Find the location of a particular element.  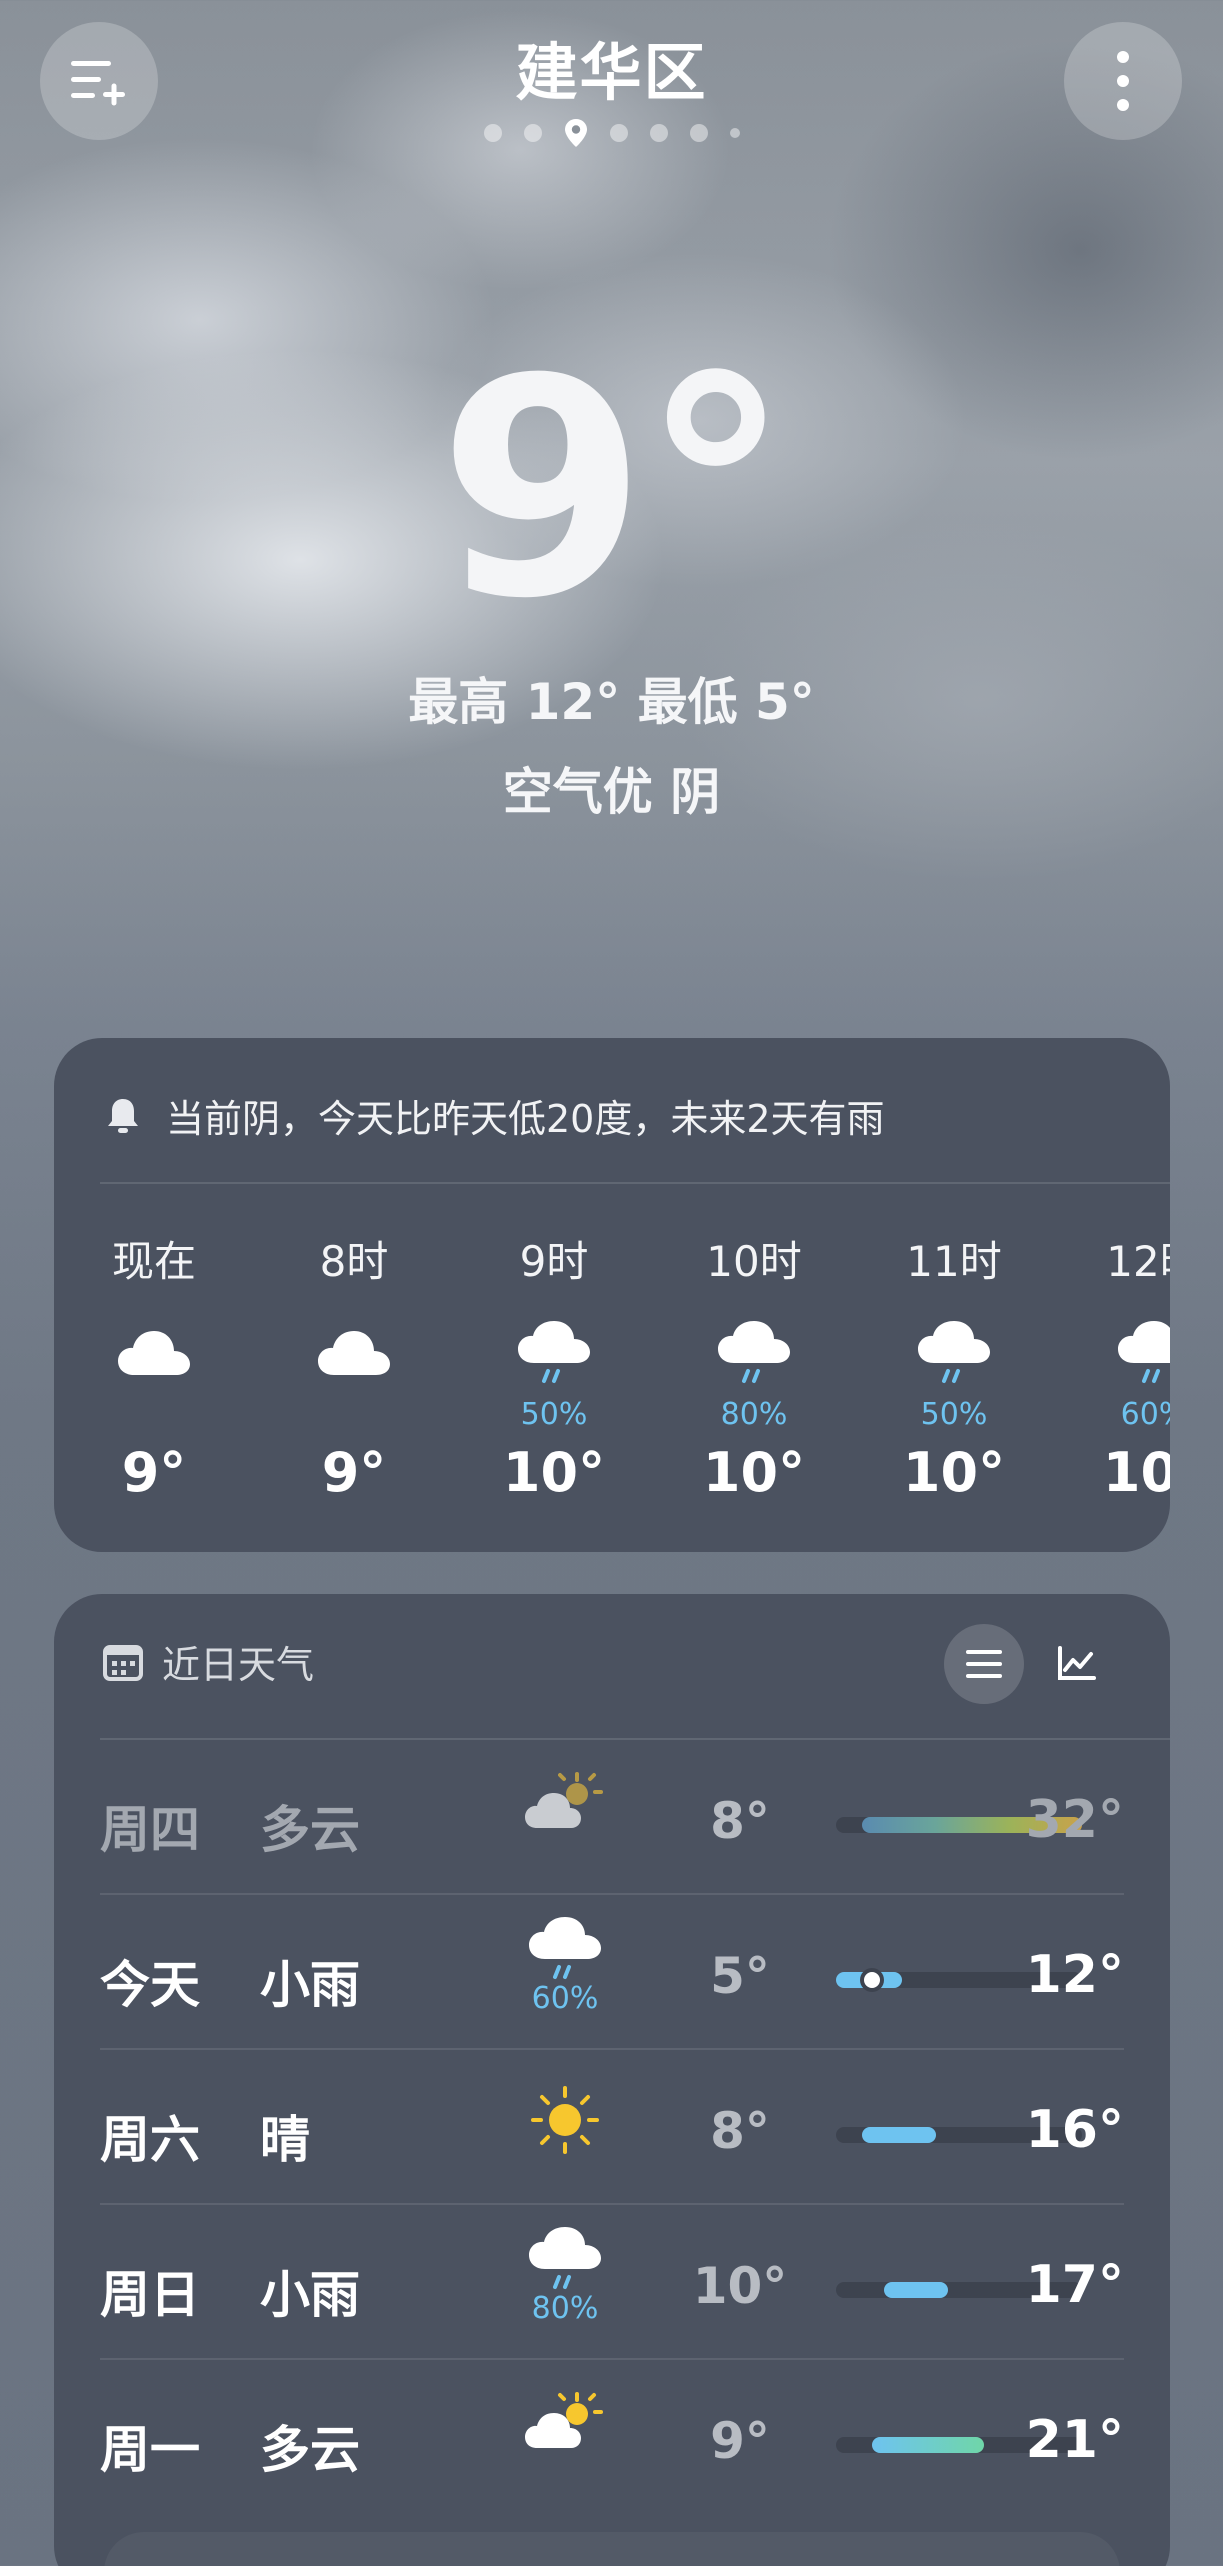

hour-item: 现在 9° is located at coordinates (154, 1366).